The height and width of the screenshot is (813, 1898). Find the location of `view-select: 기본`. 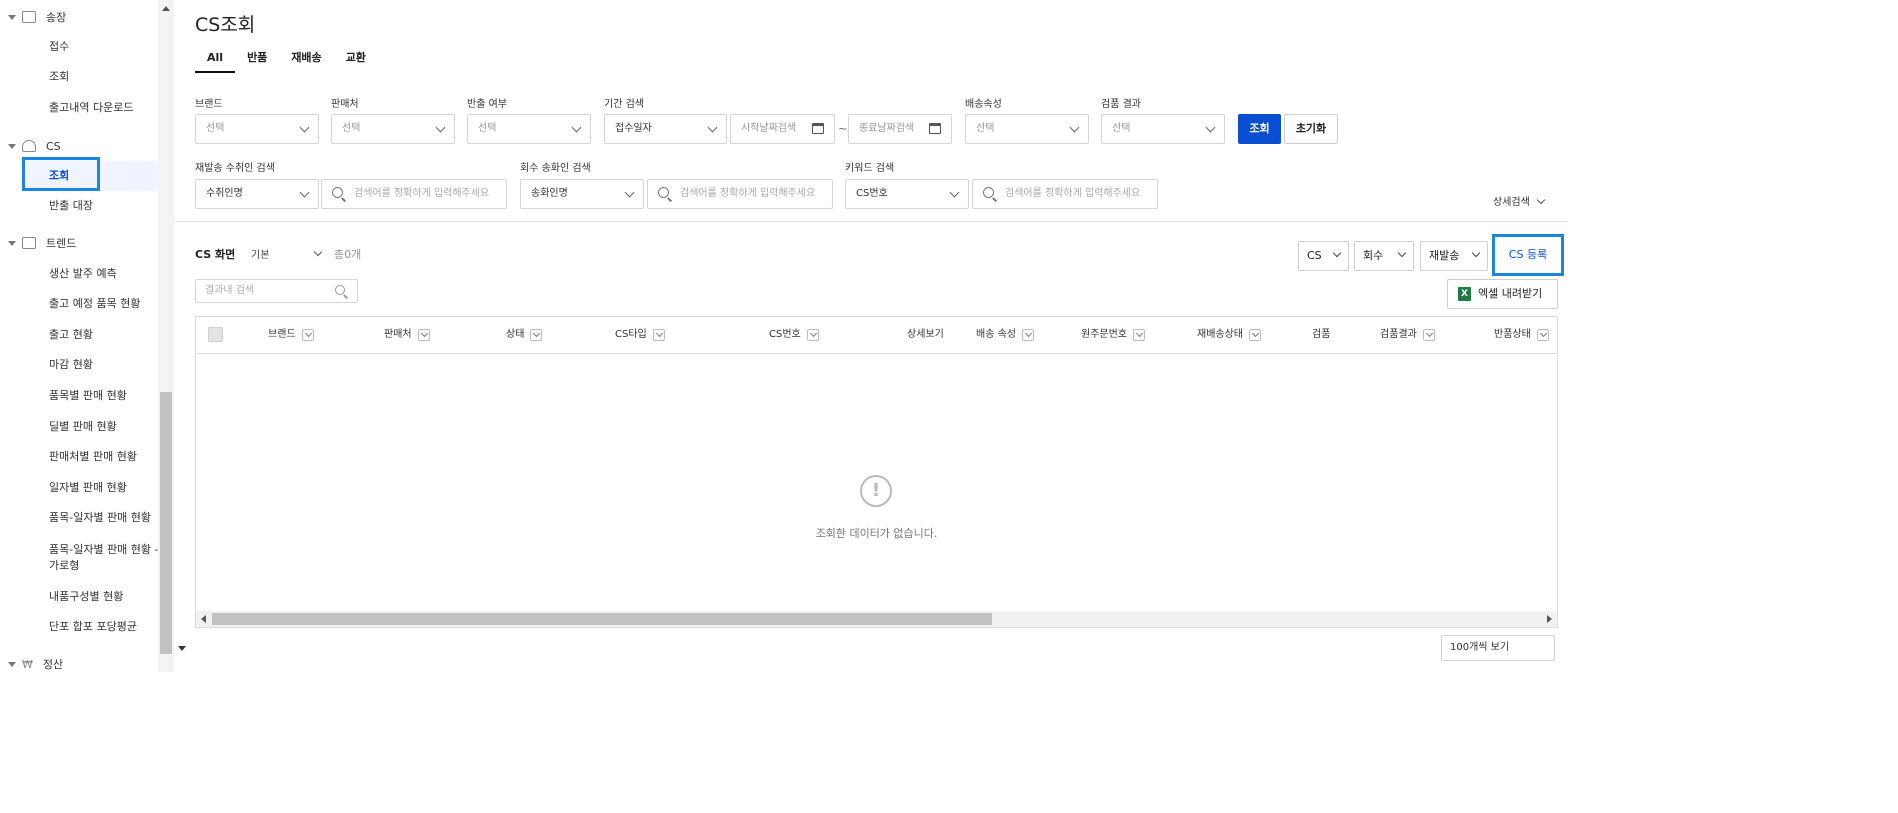

view-select: 기본 is located at coordinates (260, 253).